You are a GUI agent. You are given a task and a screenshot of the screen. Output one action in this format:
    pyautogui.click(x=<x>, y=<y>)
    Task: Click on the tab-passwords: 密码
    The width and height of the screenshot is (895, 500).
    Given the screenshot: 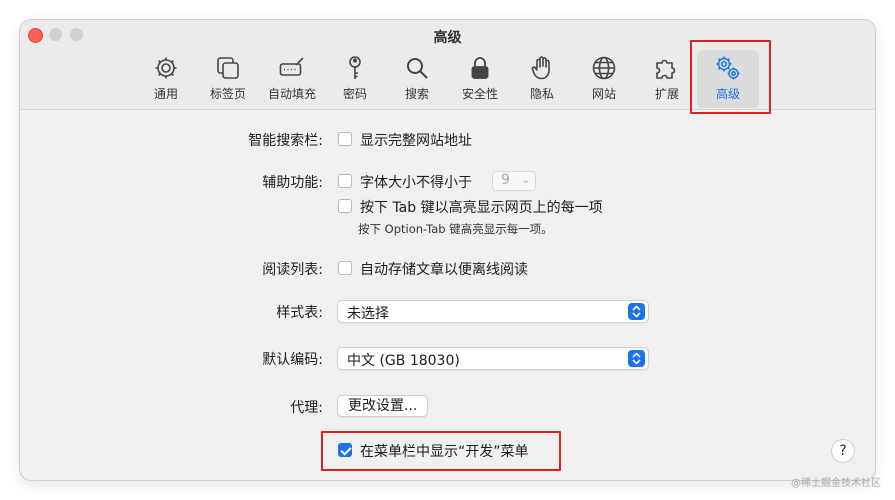 What is the action you would take?
    pyautogui.click(x=355, y=79)
    